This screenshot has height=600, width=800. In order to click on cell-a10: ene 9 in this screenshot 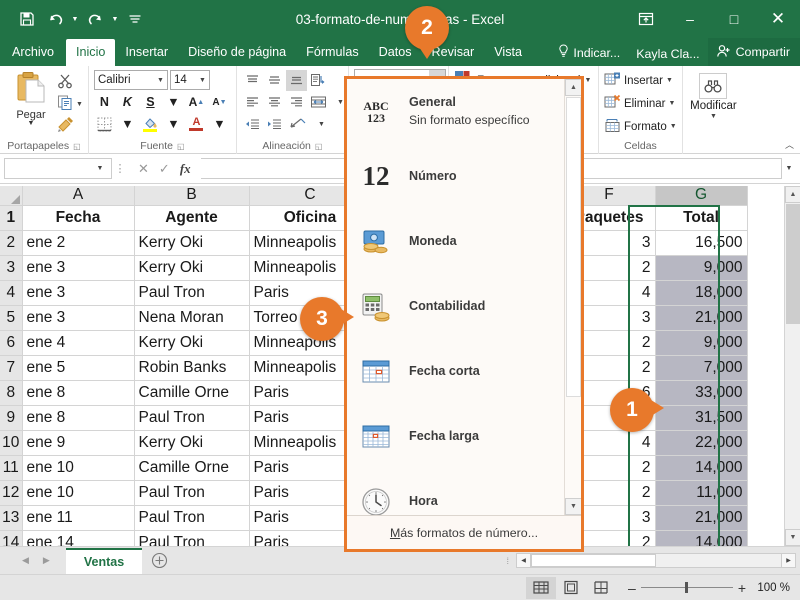, I will do `click(78, 443)`.